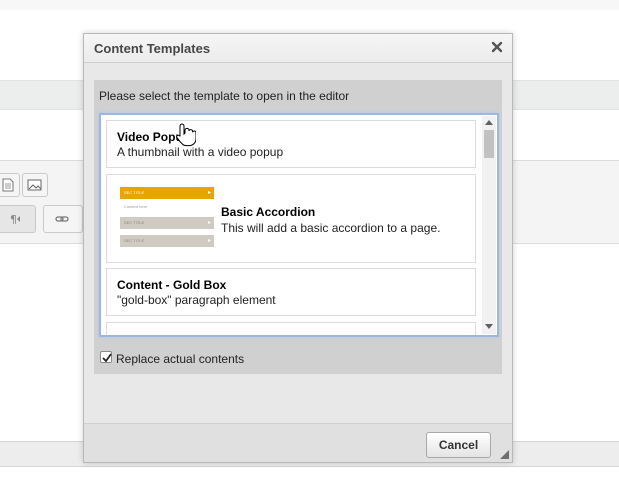  What do you see at coordinates (298, 48) in the screenshot?
I see `dialog-titlebar: Content Templates` at bounding box center [298, 48].